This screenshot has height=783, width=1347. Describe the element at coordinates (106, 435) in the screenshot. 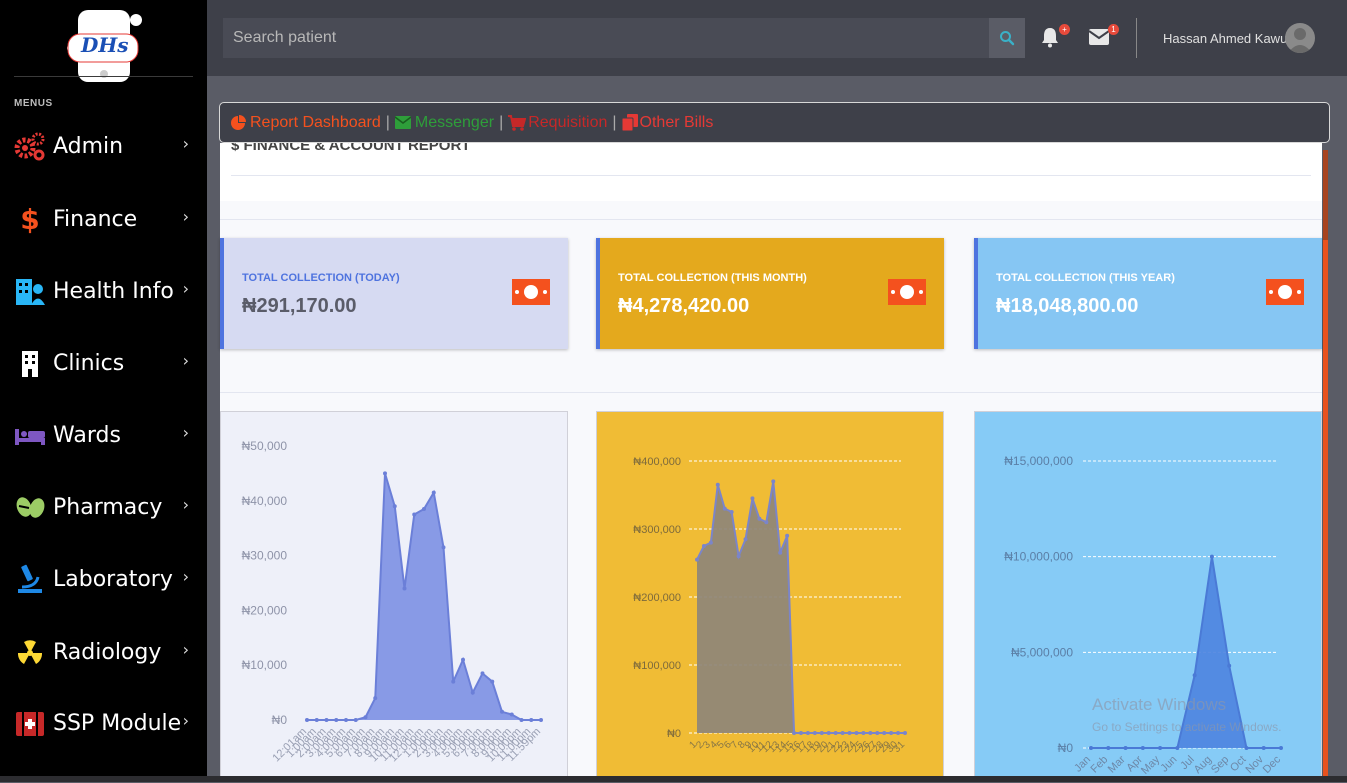

I see `sidebar-item-wards: Wards ›` at that location.